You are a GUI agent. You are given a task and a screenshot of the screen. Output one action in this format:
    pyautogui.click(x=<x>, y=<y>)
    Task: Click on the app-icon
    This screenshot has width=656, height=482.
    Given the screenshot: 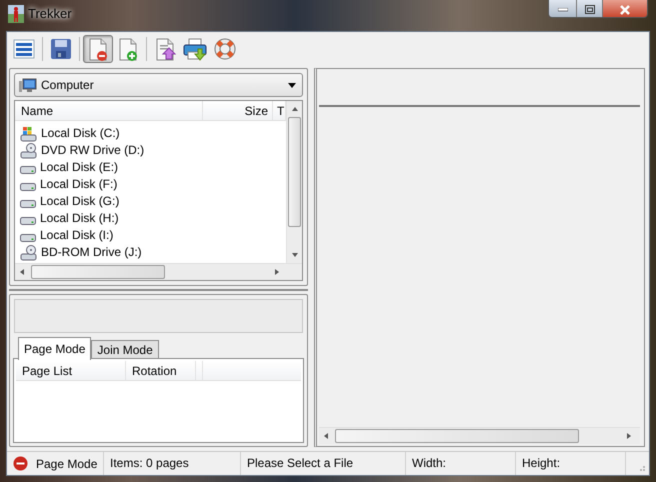 What is the action you would take?
    pyautogui.click(x=16, y=13)
    